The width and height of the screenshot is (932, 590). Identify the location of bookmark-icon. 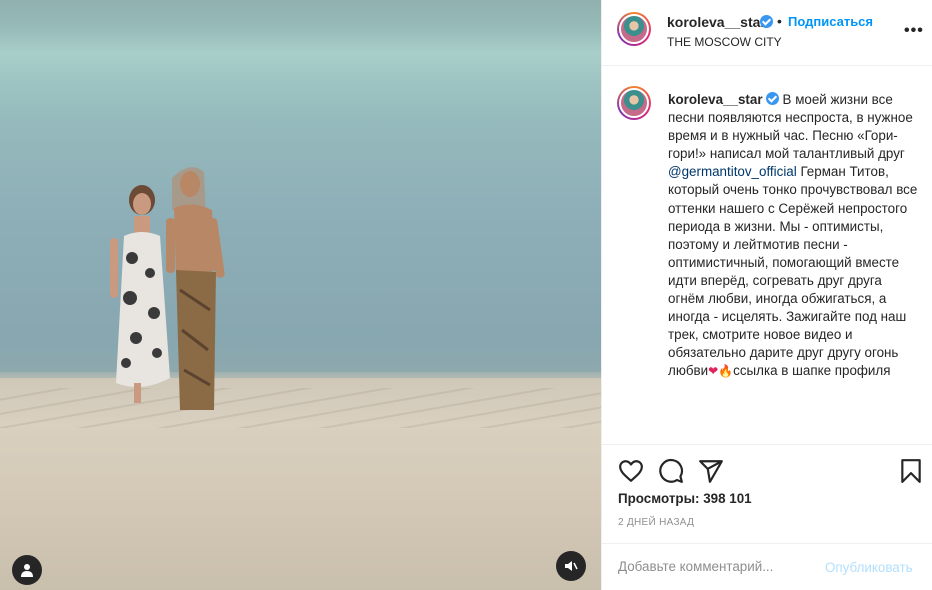
(911, 471).